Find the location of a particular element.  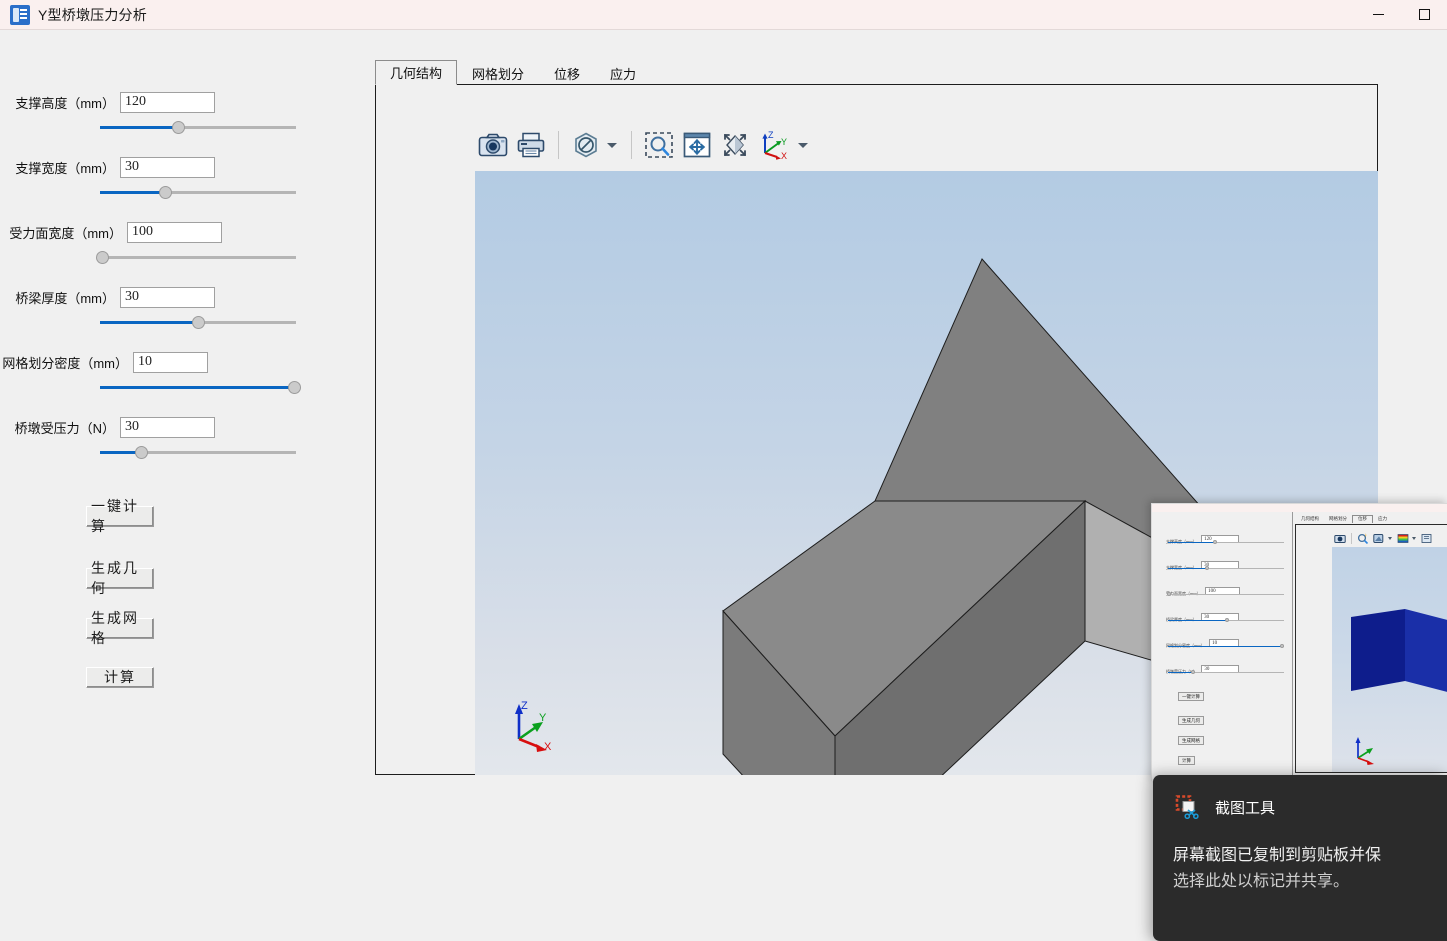

parameter-label: 网格划分密度（mm） is located at coordinates (65, 363).